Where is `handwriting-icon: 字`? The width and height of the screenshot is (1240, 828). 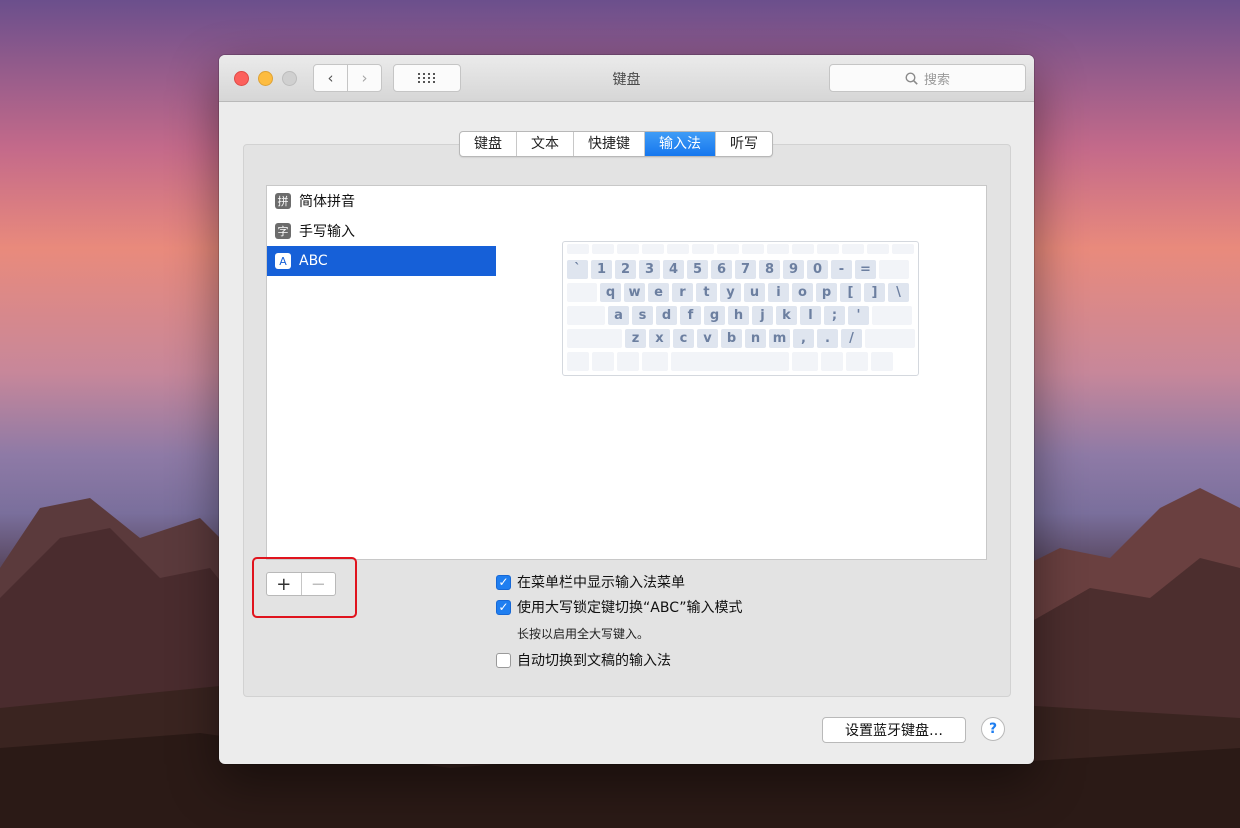 handwriting-icon: 字 is located at coordinates (283, 231).